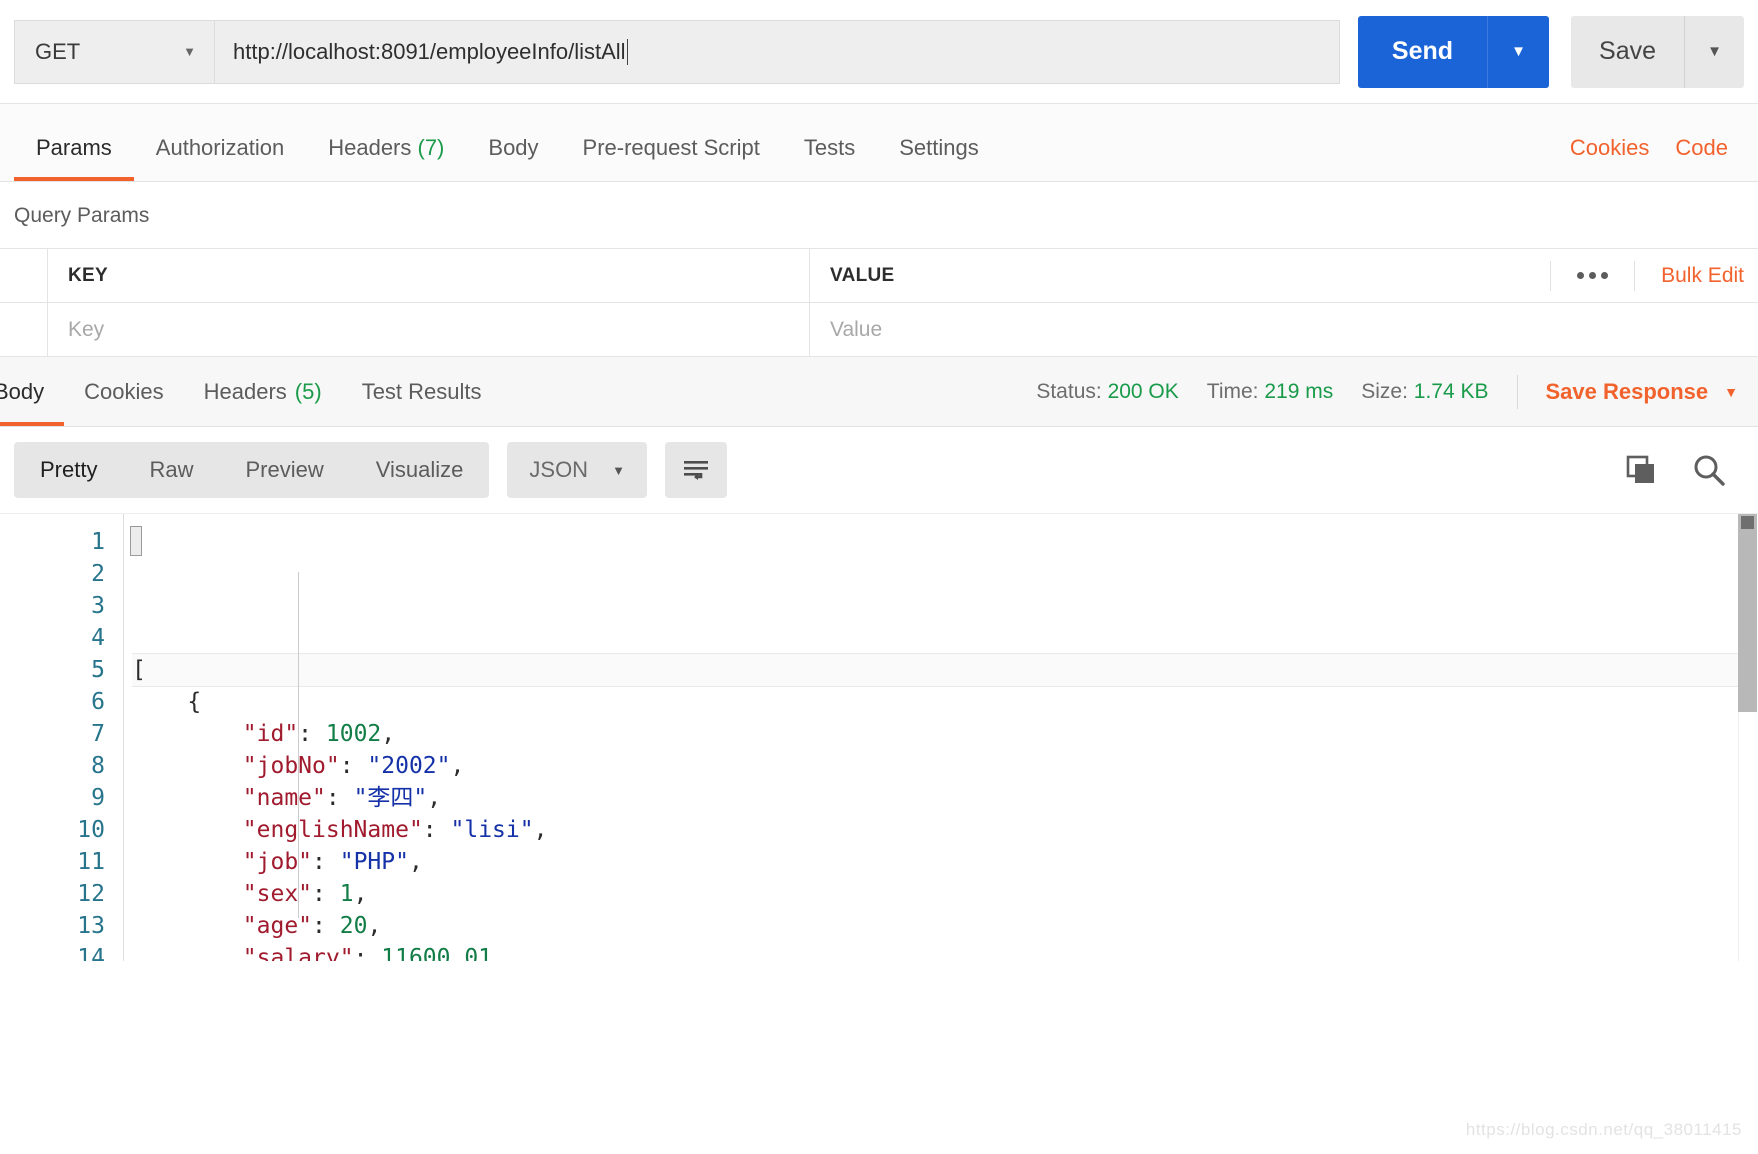 Image resolution: width=1758 pixels, height=1154 pixels. I want to click on send-options-chevron-down-icon: ▼, so click(1518, 51).